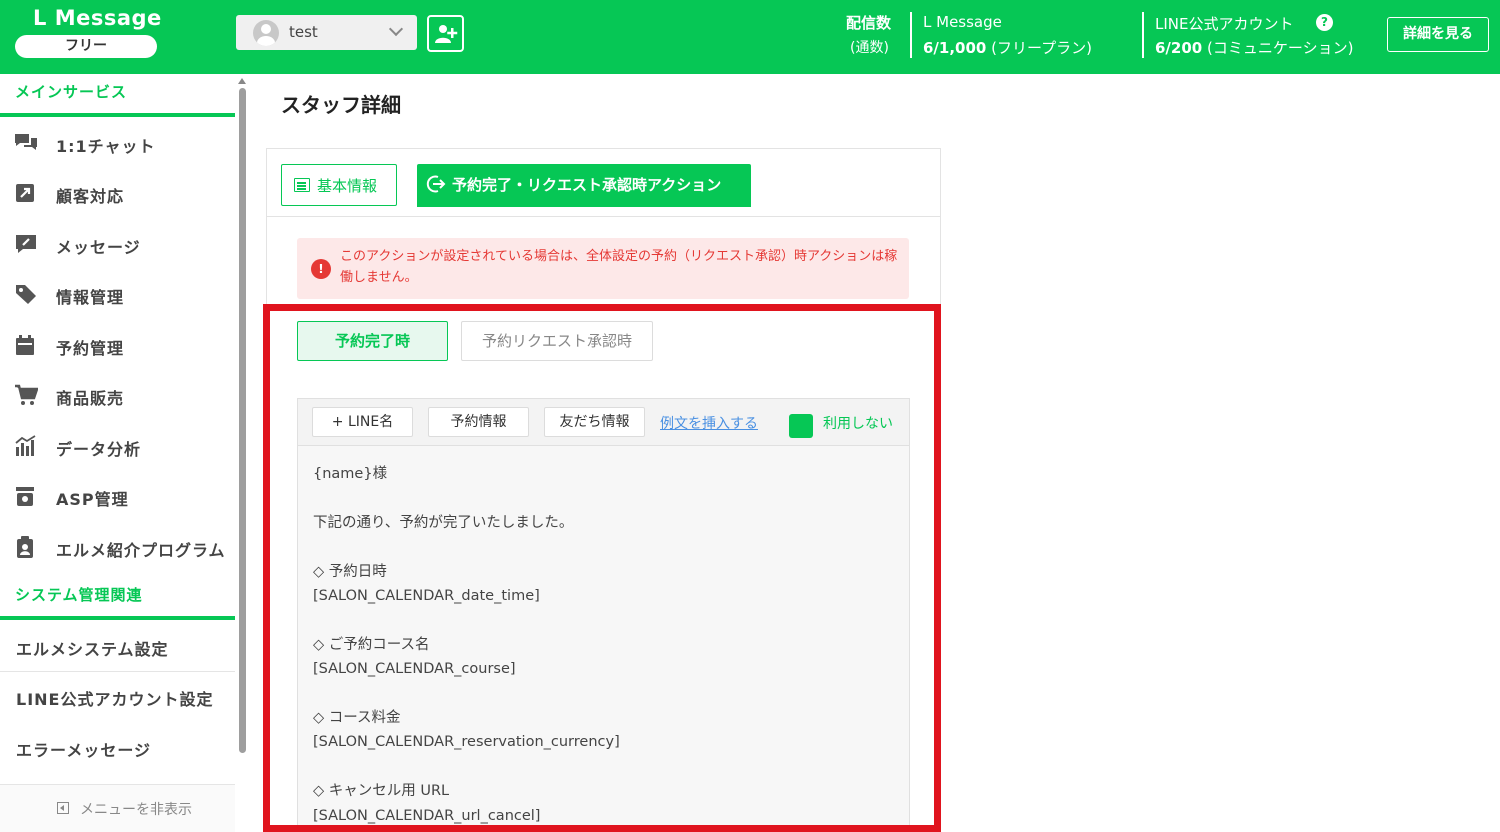  I want to click on sidebar-item-customer: 顧客対応, so click(117, 193).